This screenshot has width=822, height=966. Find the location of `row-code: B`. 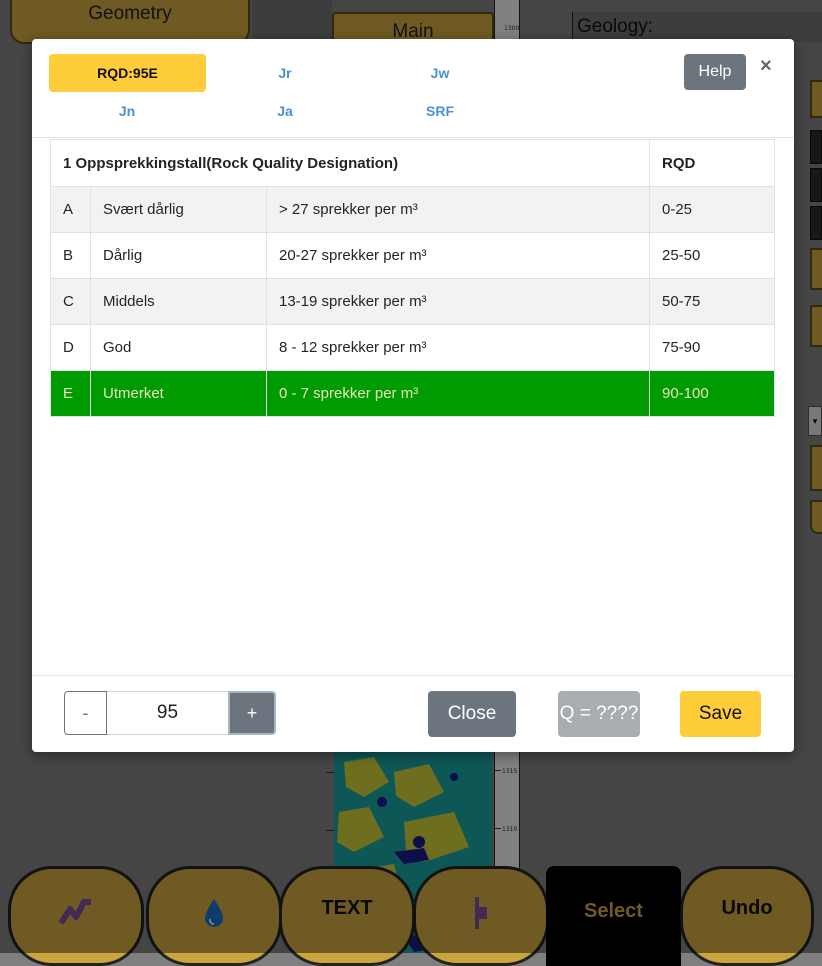

row-code: B is located at coordinates (70, 255).